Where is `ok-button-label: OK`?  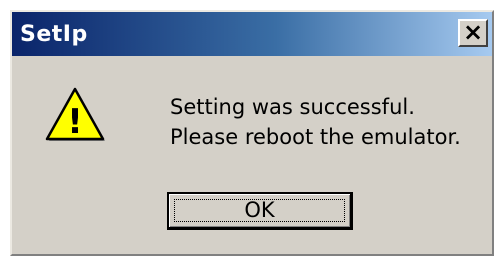
ok-button-label: OK is located at coordinates (259, 210).